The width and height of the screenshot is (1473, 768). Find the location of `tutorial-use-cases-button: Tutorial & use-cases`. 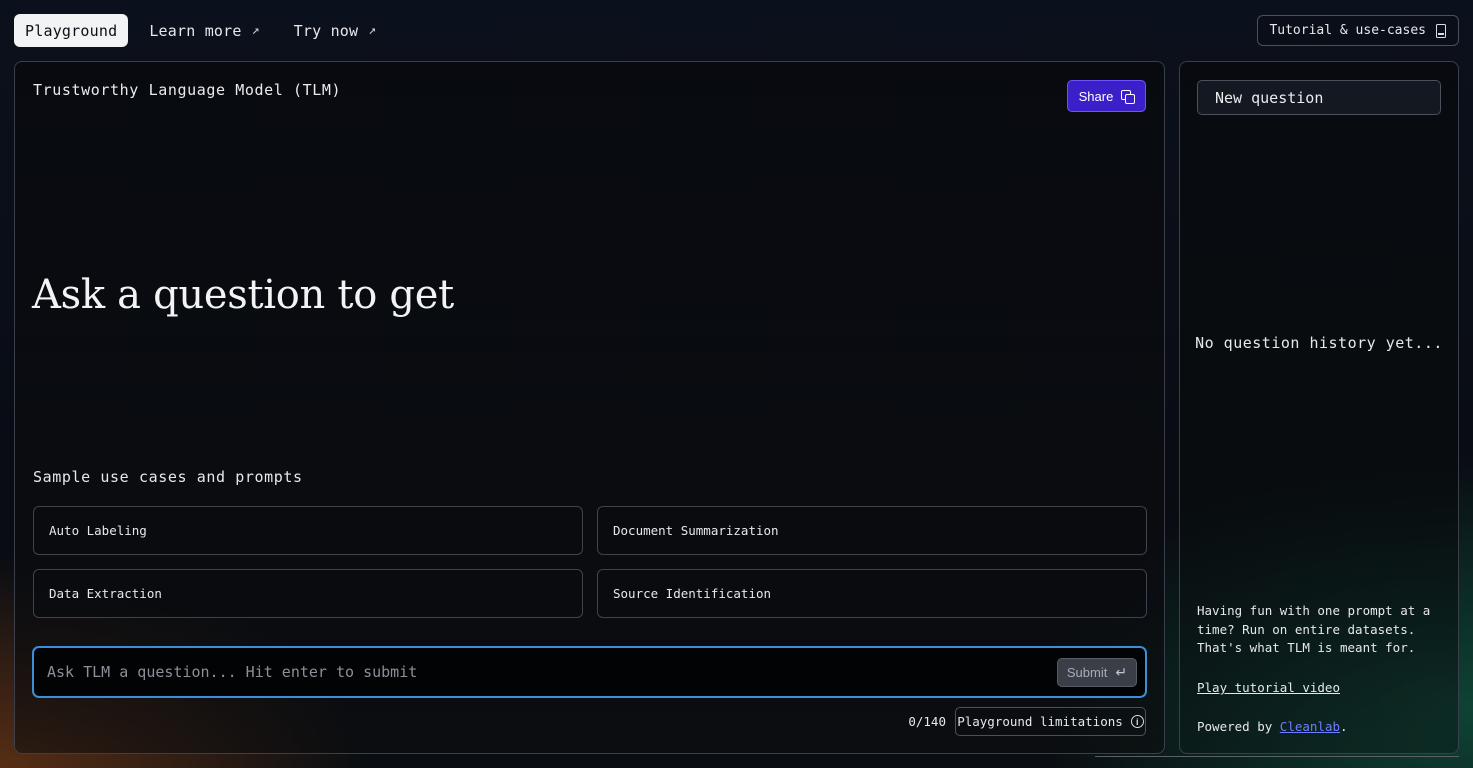

tutorial-use-cases-button: Tutorial & use-cases is located at coordinates (1358, 30).